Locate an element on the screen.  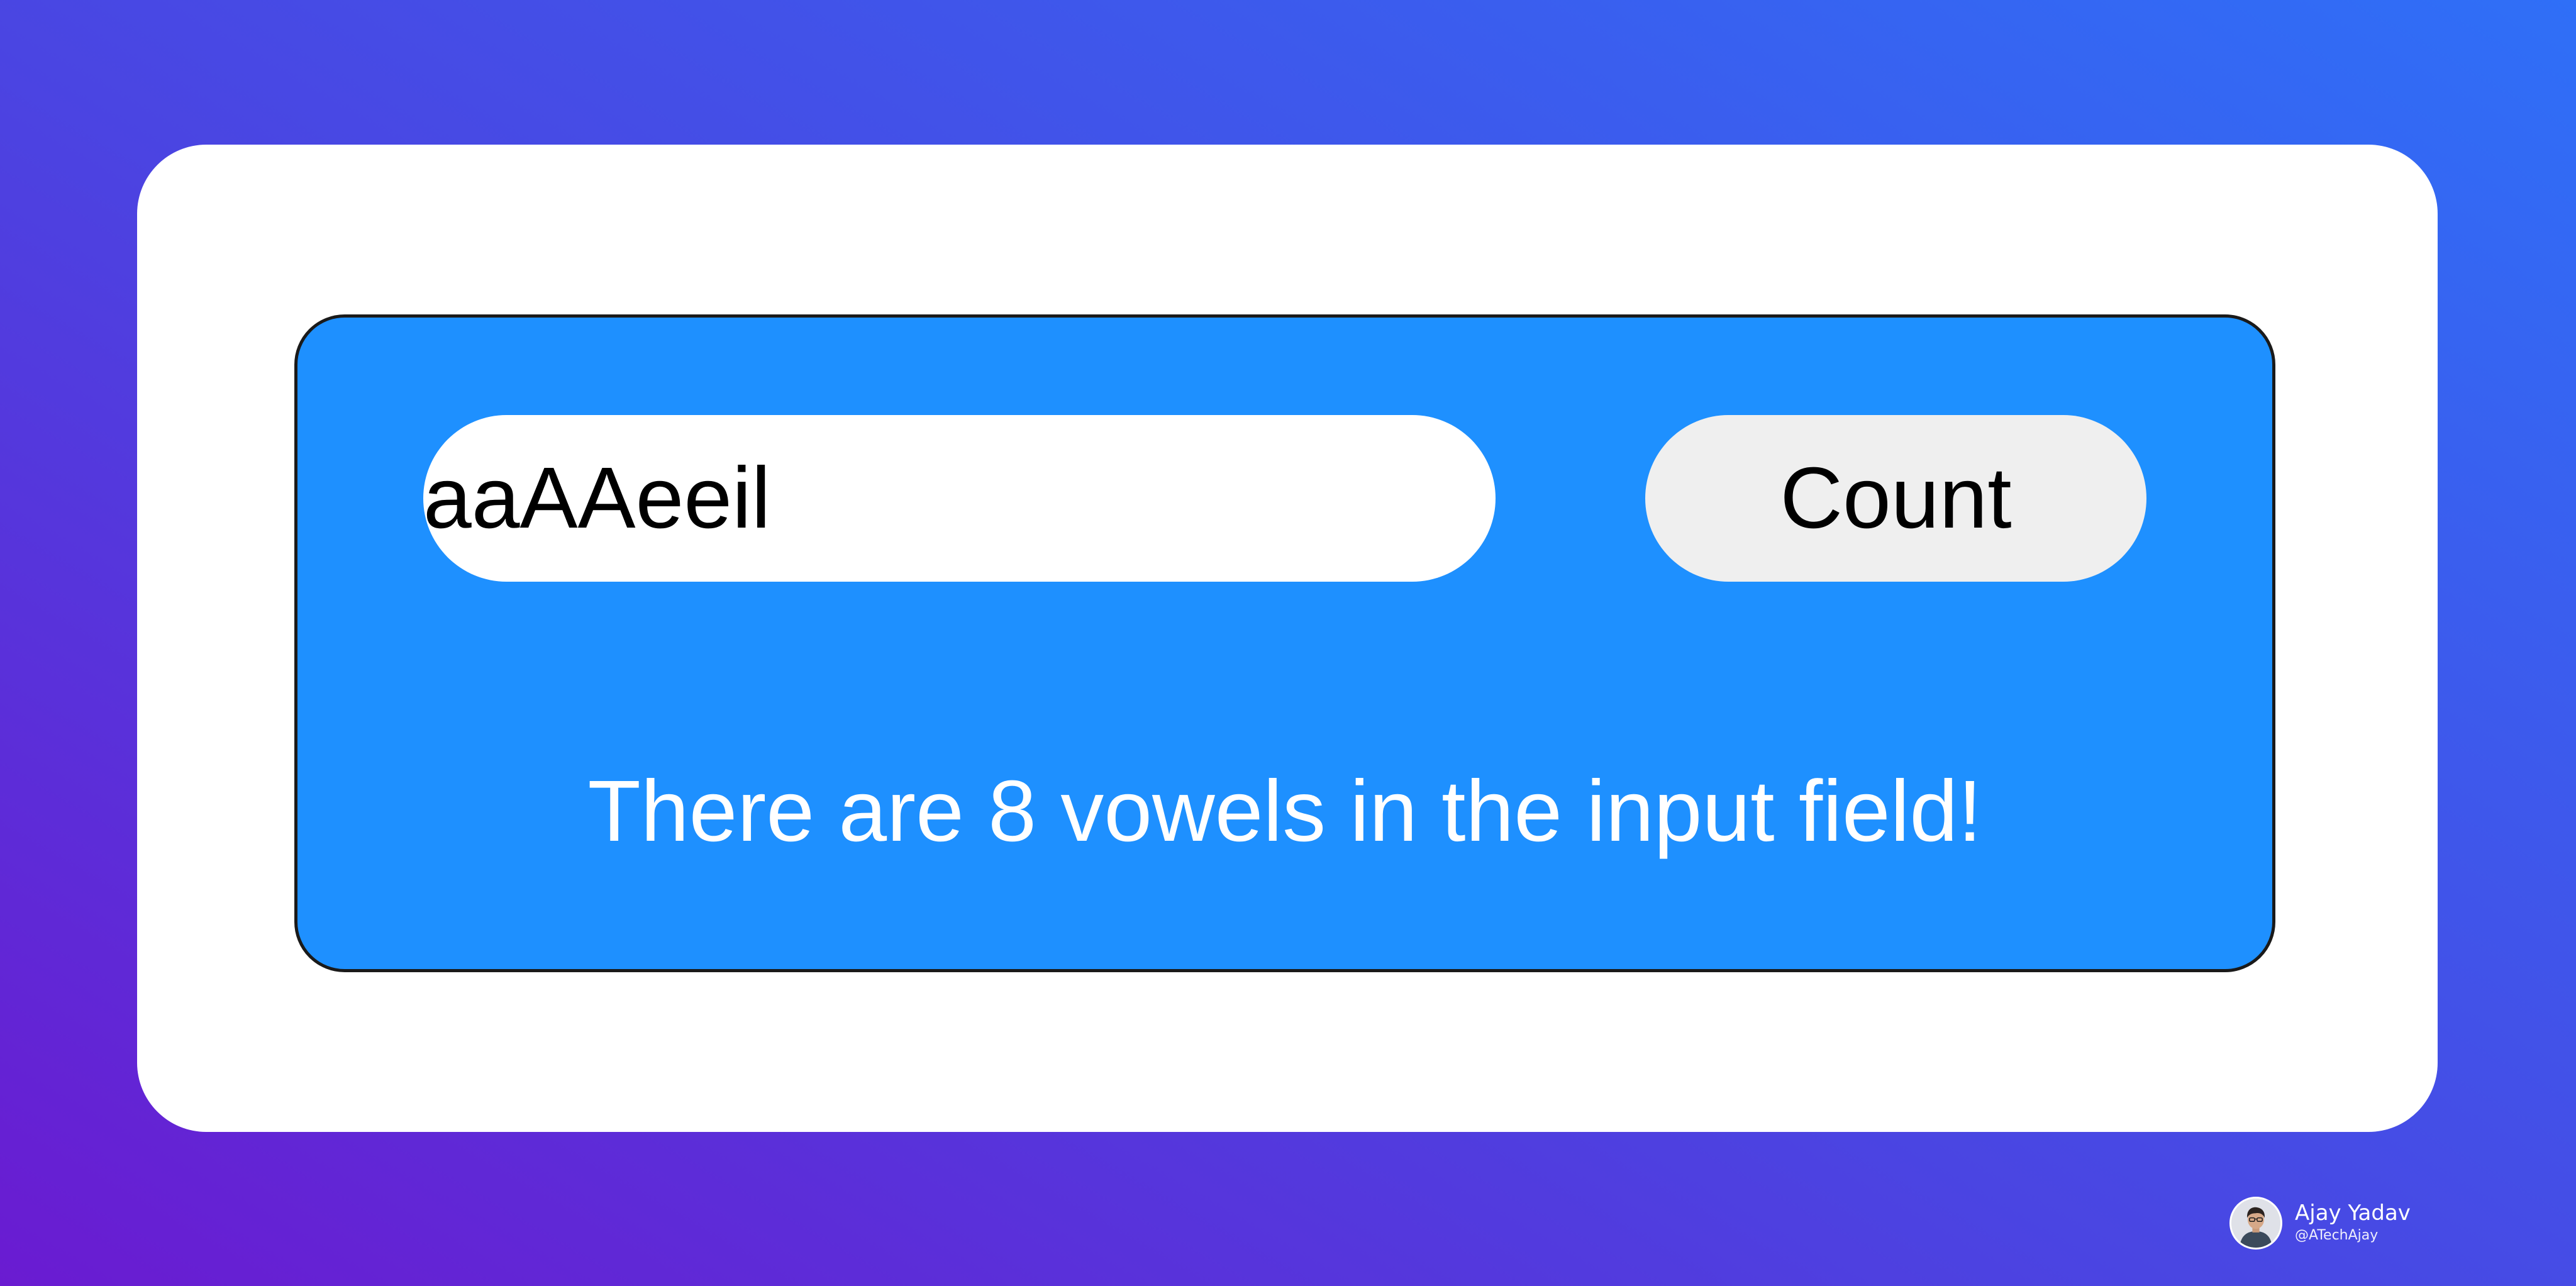
result-message: There are 8 vowels in the input field! is located at coordinates (1284, 811).